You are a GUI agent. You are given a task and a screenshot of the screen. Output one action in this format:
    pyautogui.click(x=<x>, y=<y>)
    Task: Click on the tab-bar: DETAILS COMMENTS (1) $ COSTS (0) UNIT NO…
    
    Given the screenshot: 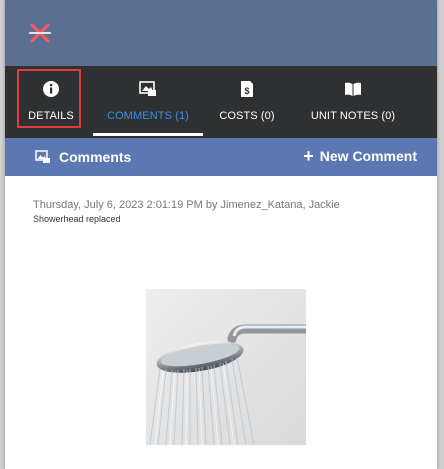 What is the action you would take?
    pyautogui.click(x=221, y=102)
    